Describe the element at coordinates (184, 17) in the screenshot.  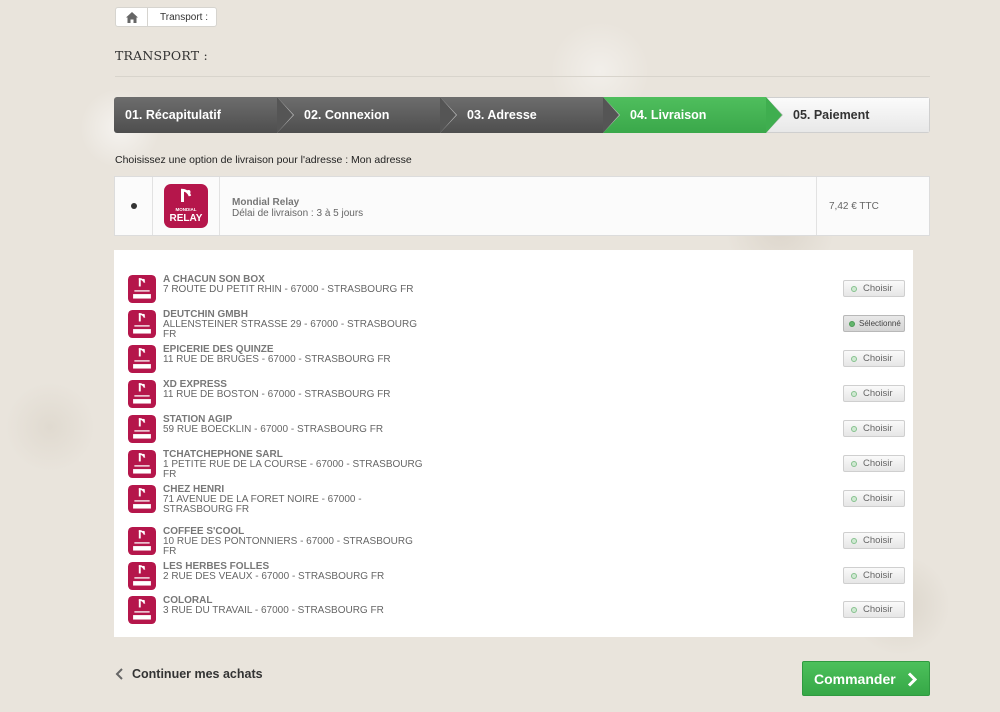
I see `breadcrumb-current: Transport :` at that location.